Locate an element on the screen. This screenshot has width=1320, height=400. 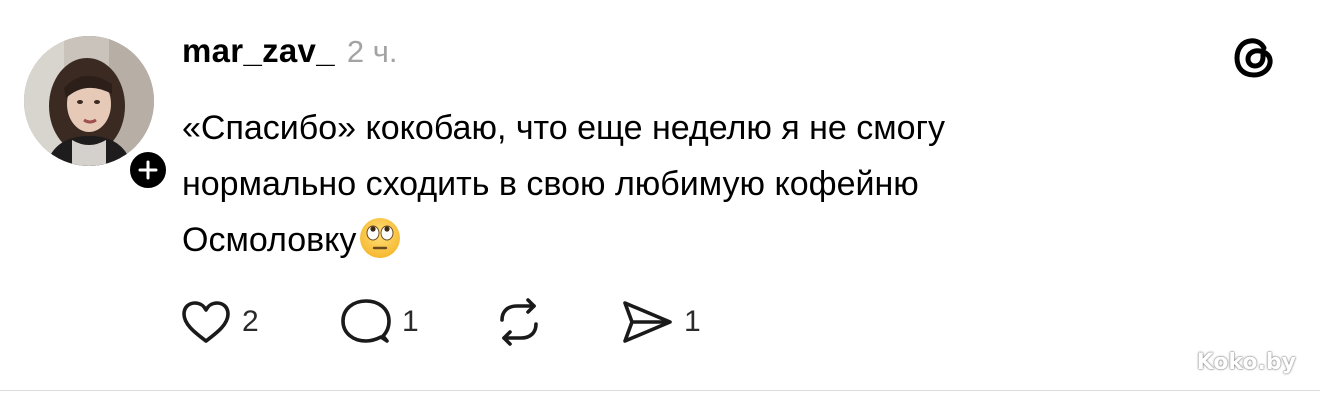
like-button: 2 is located at coordinates (219, 322).